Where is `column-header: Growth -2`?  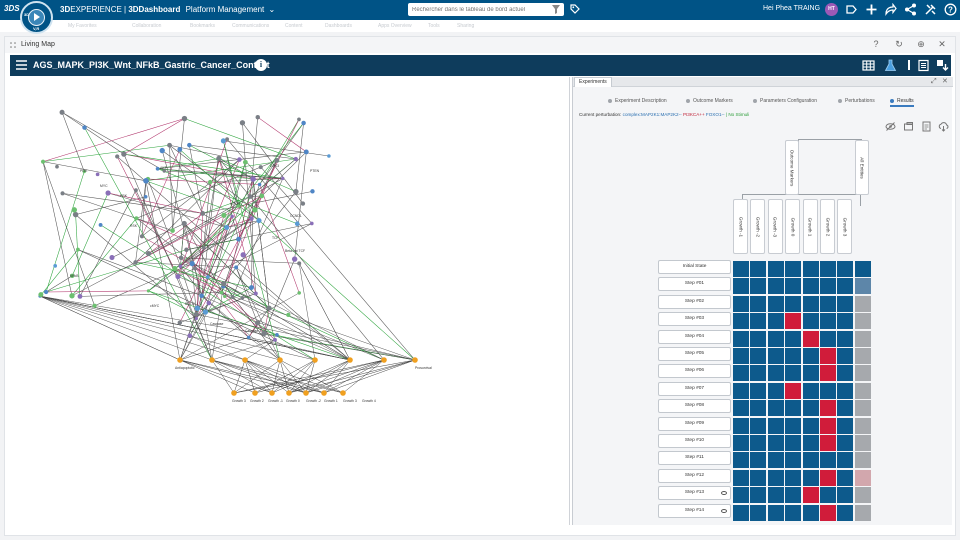
column-header: Growth -2 is located at coordinates (758, 226).